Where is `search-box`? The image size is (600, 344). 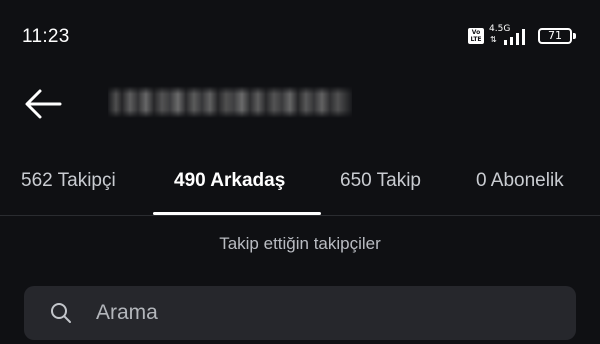 search-box is located at coordinates (300, 313).